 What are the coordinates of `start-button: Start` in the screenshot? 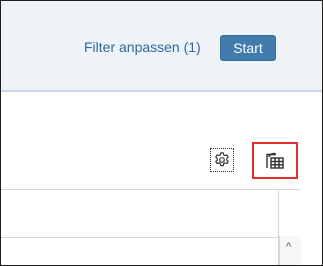 It's located at (248, 48).